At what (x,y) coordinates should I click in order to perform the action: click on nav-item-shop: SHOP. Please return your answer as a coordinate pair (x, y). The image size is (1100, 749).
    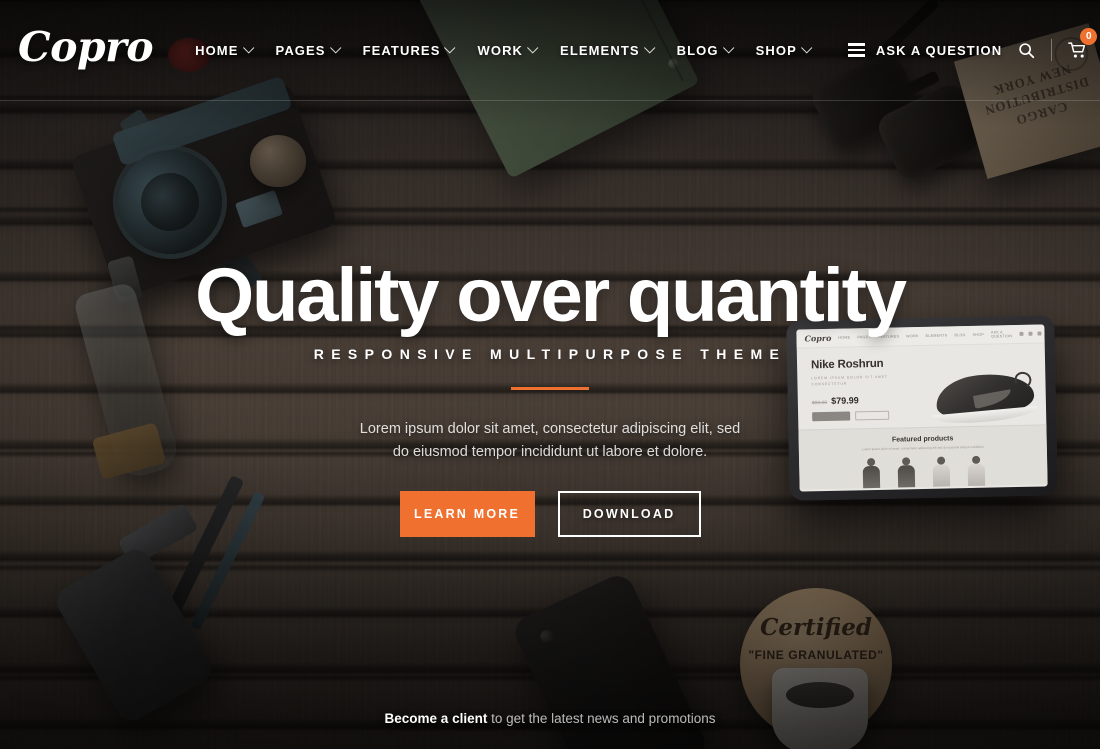
    Looking at the image, I should click on (783, 50).